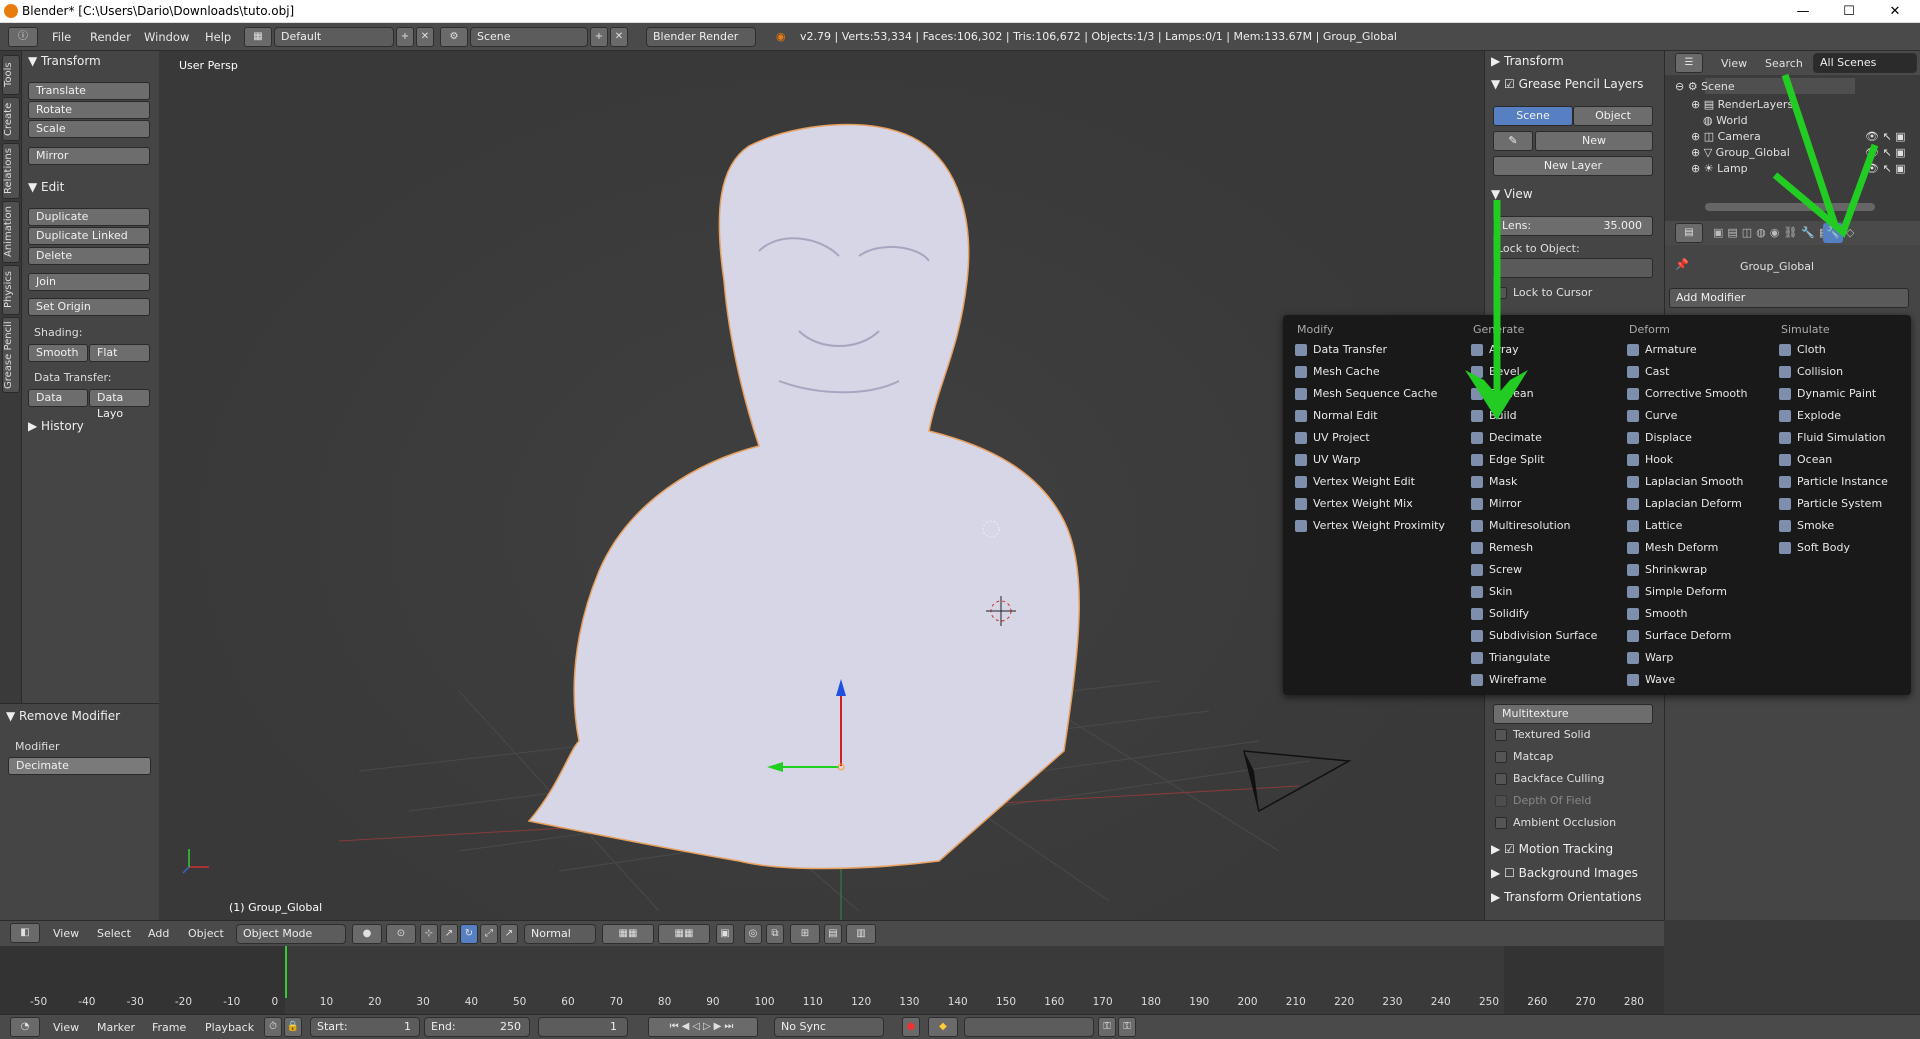  Describe the element at coordinates (1849, 11) in the screenshot. I see `maximize-button: ☐` at that location.